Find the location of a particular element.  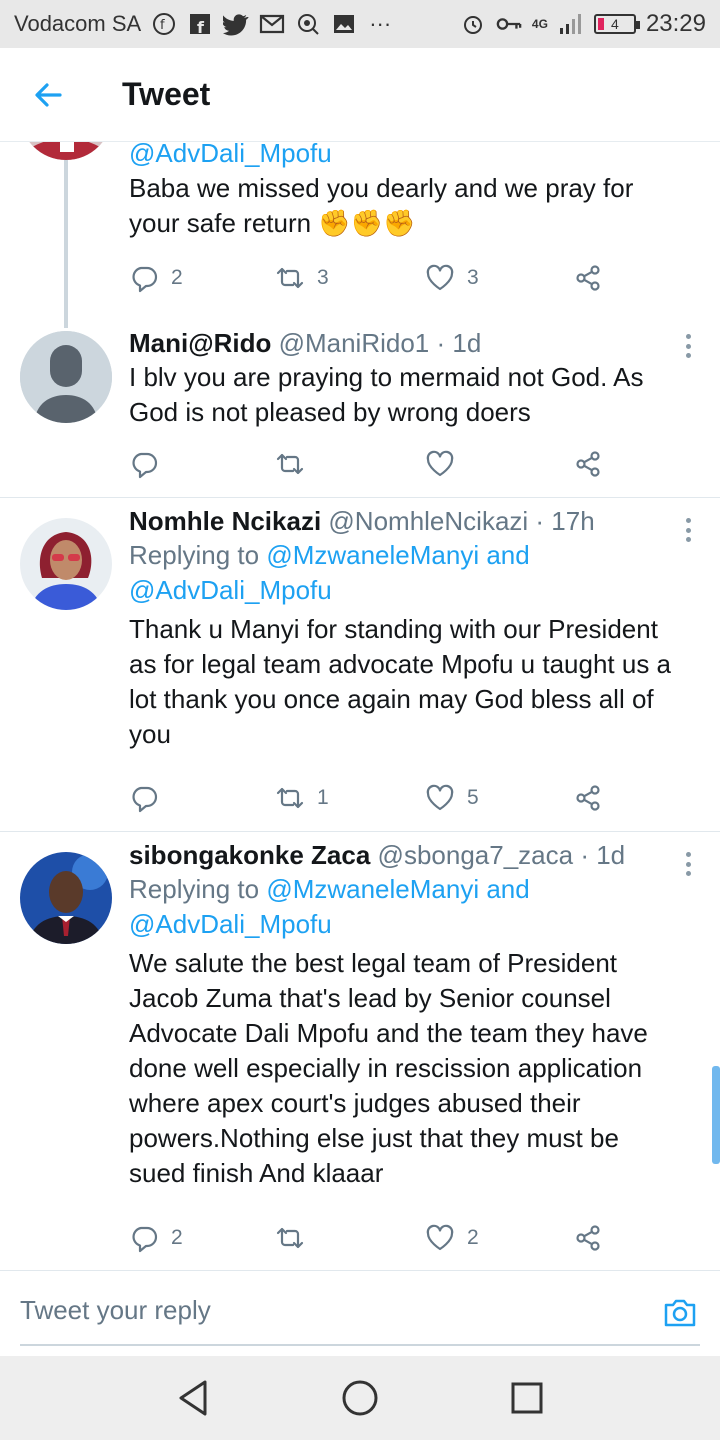

tweet-header: Nomhle Ncikazi @NomhleNcikazi · 17h is located at coordinates (362, 521).